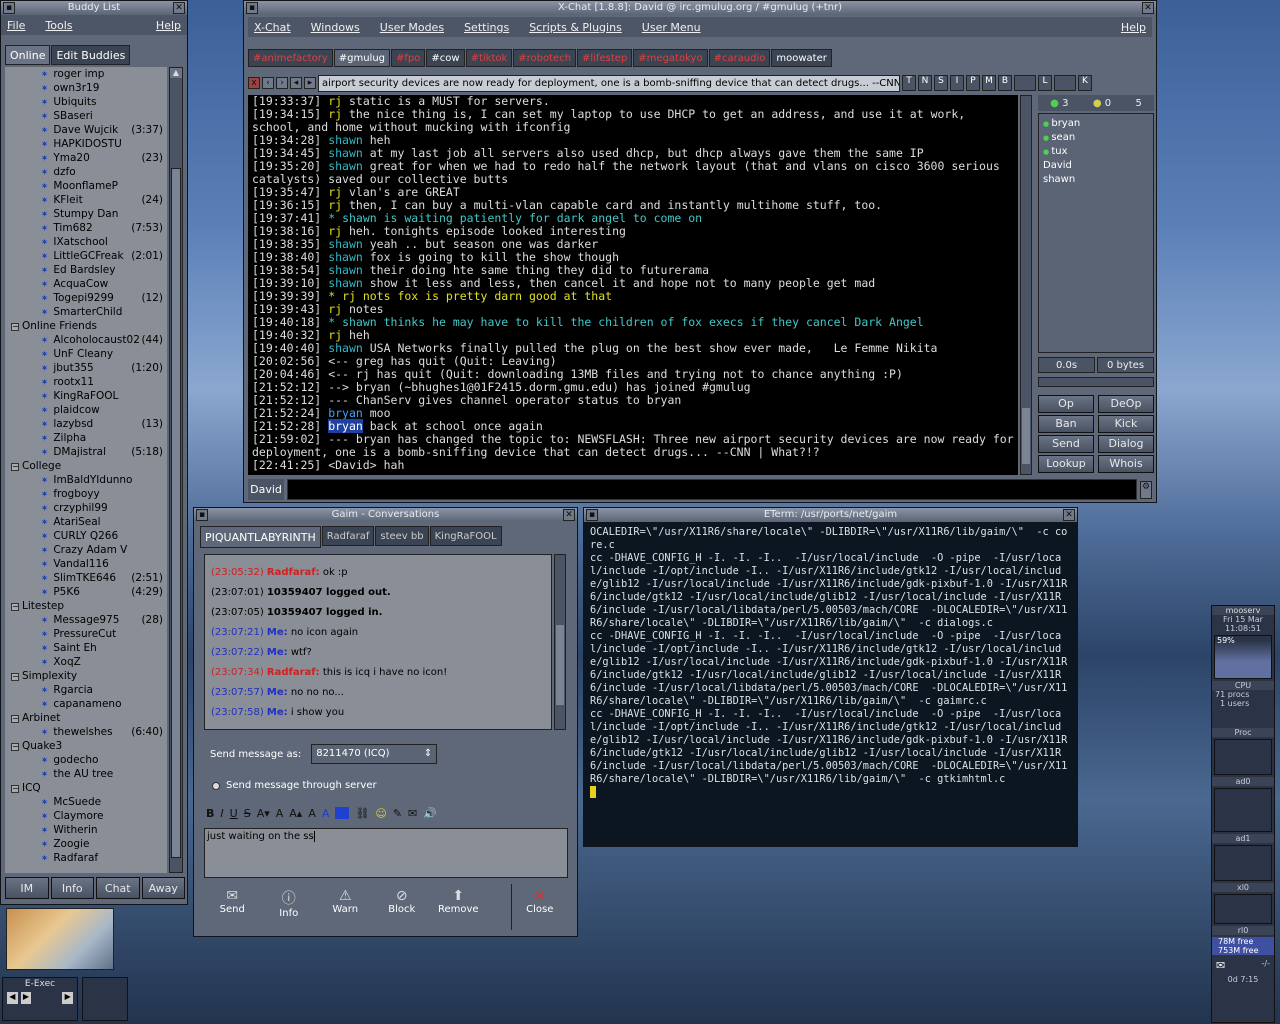  I want to click on menu-xchat: X-Chat, so click(272, 27).